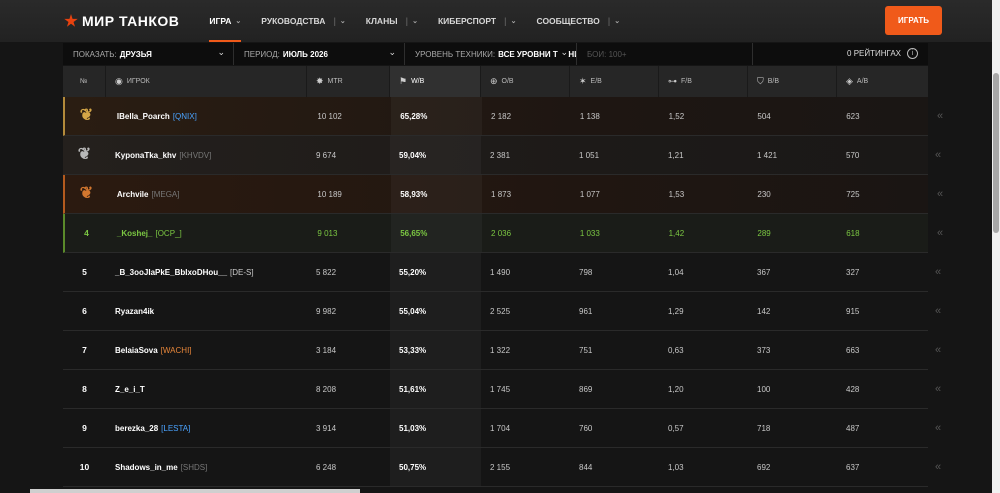 This screenshot has width=1000, height=493. Describe the element at coordinates (168, 233) in the screenshot. I see `clan-tag: [OCP_]` at that location.